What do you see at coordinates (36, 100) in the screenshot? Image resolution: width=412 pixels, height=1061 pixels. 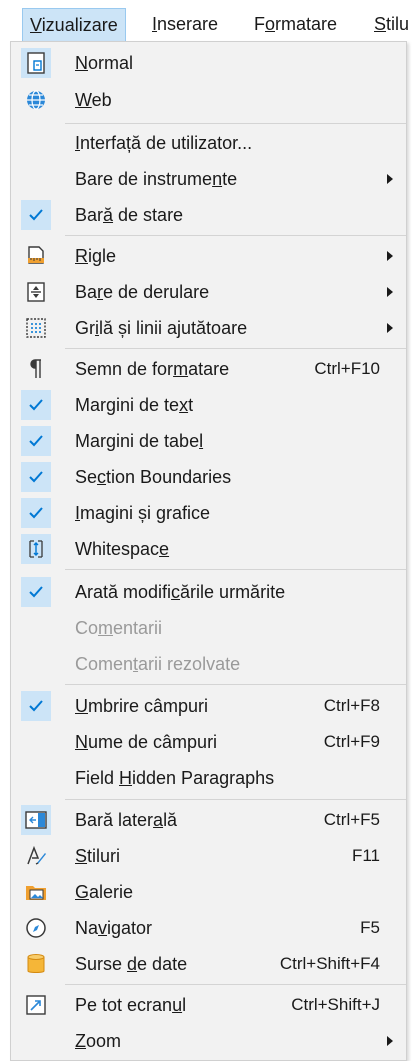 I see `globe-icon` at bounding box center [36, 100].